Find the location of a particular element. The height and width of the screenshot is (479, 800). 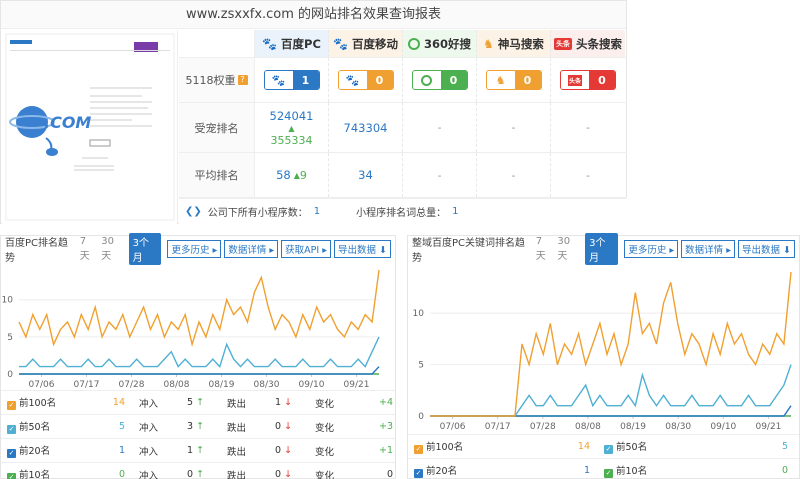

weight-baidu-pc: 🐾 1 is located at coordinates (292, 80).